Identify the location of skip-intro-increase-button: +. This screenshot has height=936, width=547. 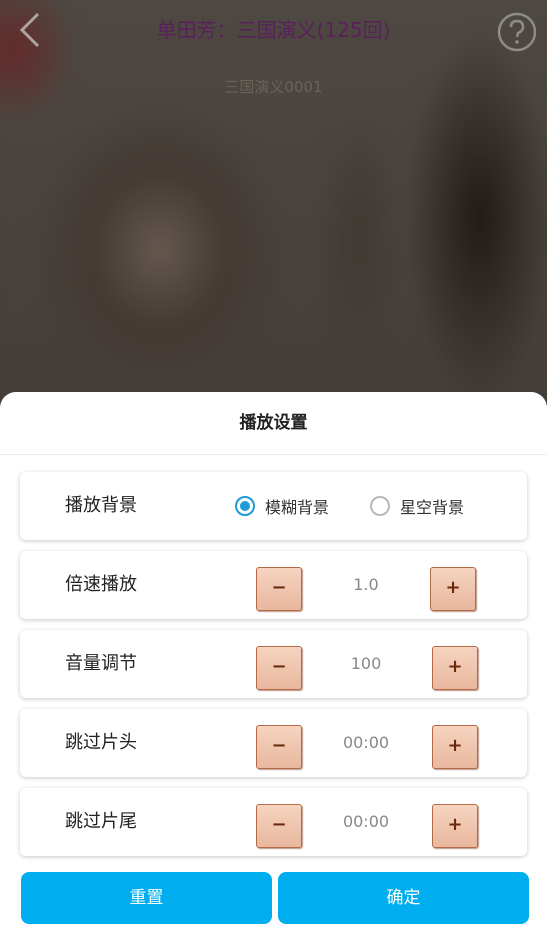
(455, 747).